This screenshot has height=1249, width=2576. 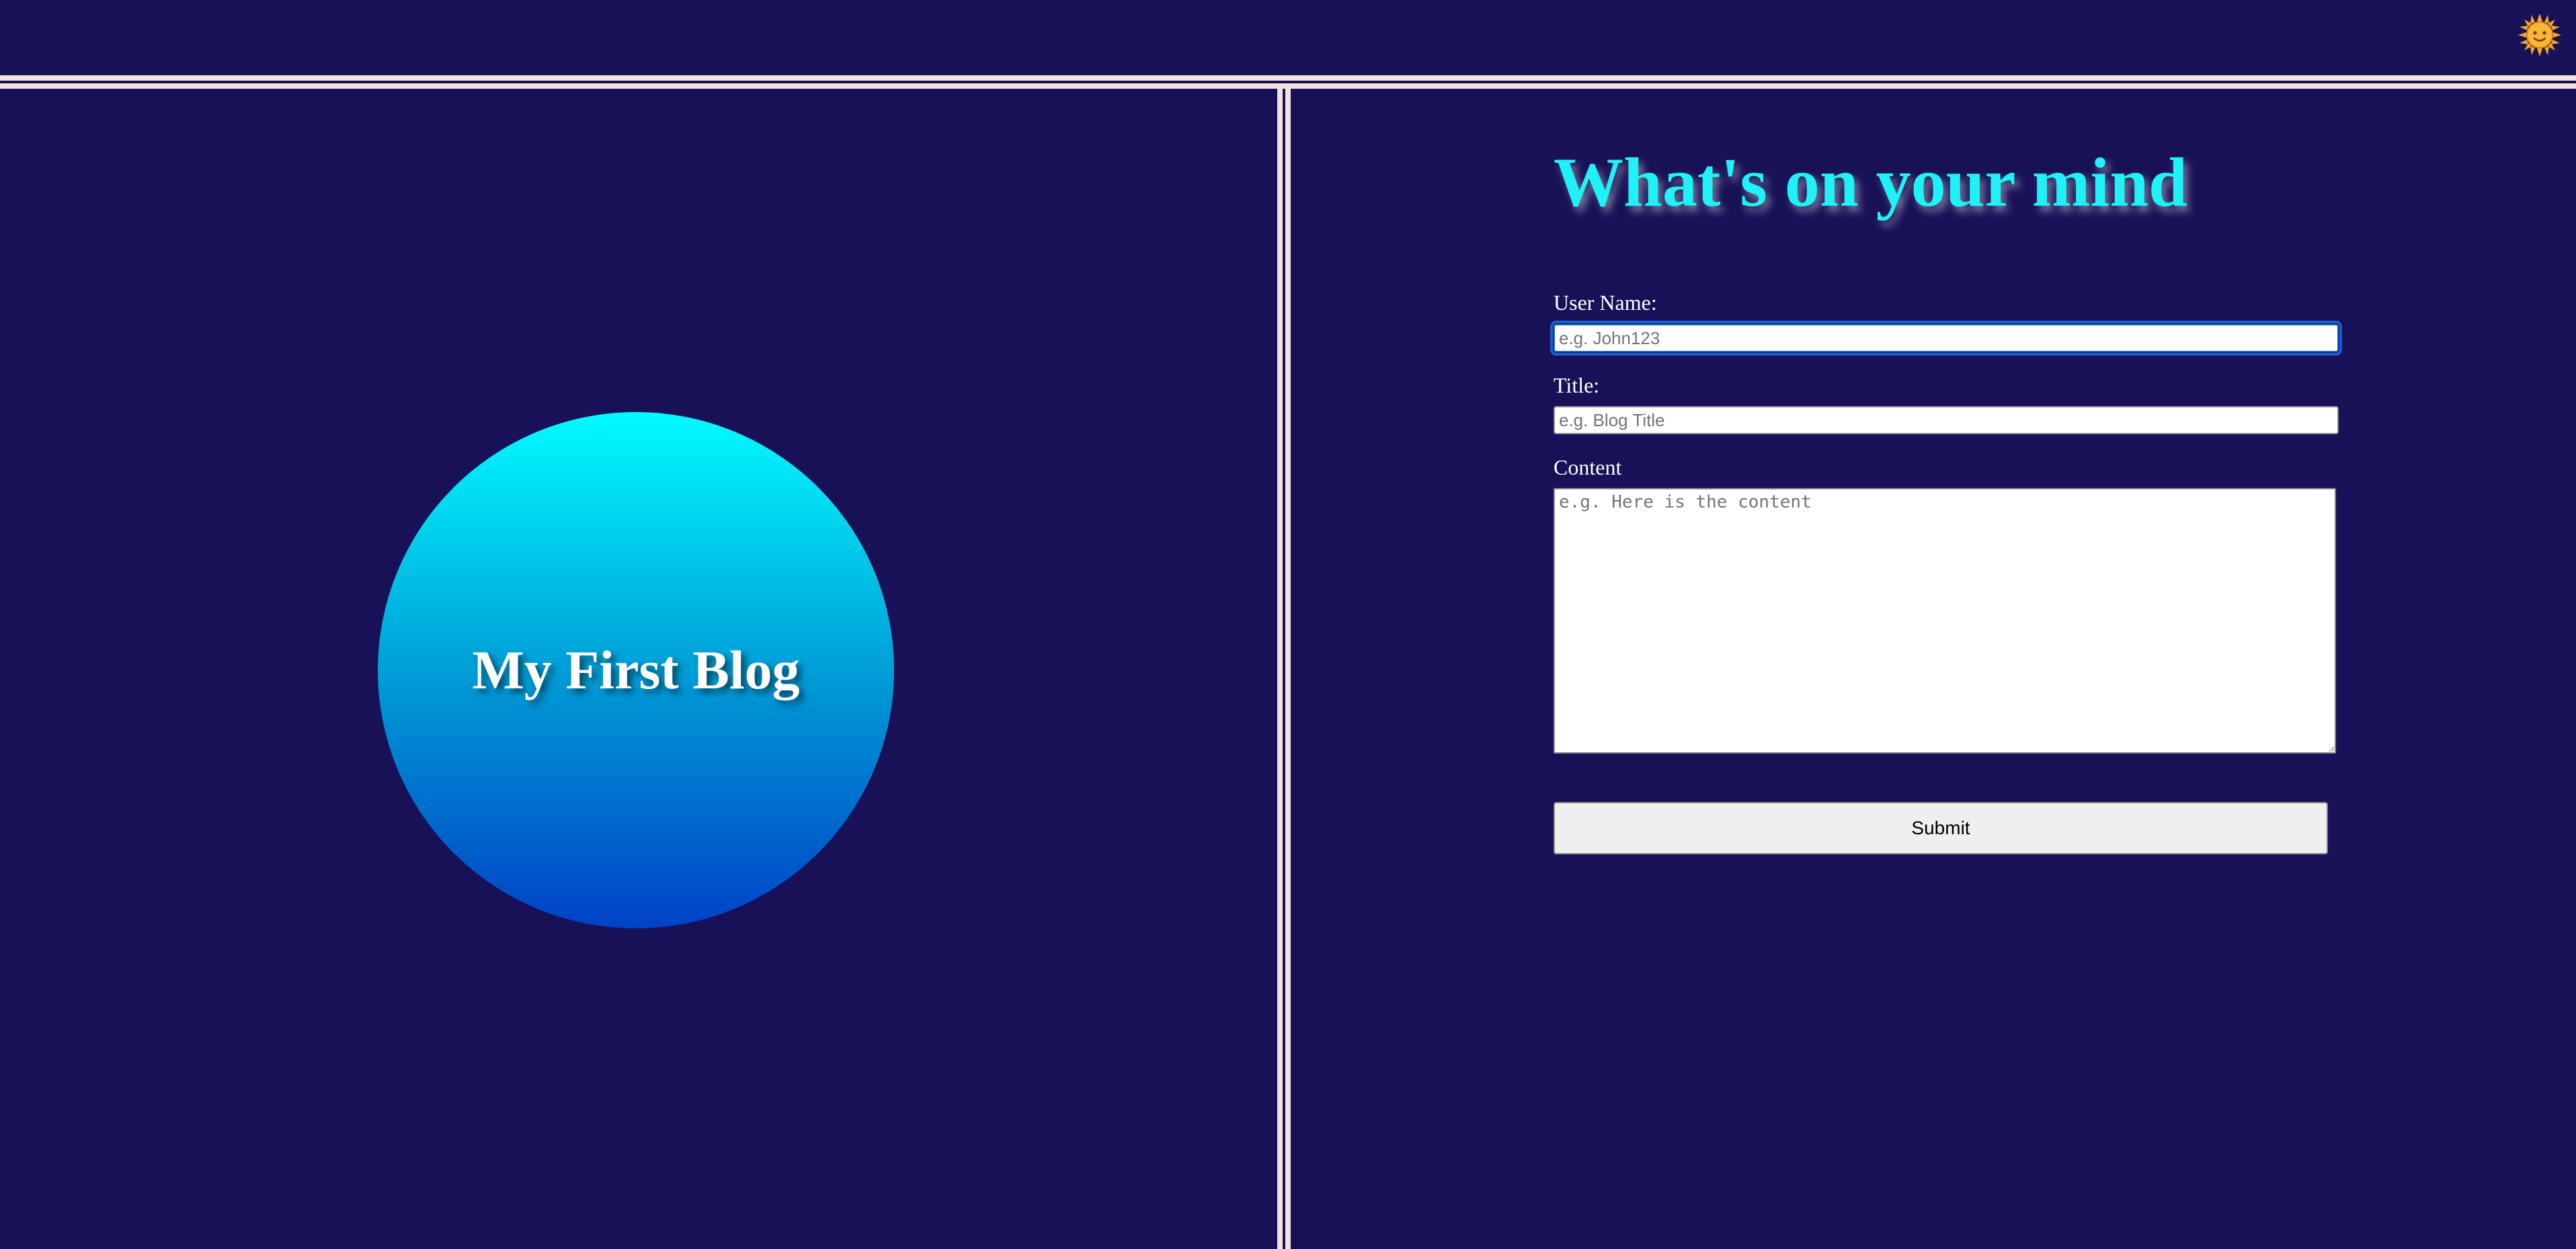 What do you see at coordinates (1605, 302) in the screenshot?
I see `username-label: User Name:` at bounding box center [1605, 302].